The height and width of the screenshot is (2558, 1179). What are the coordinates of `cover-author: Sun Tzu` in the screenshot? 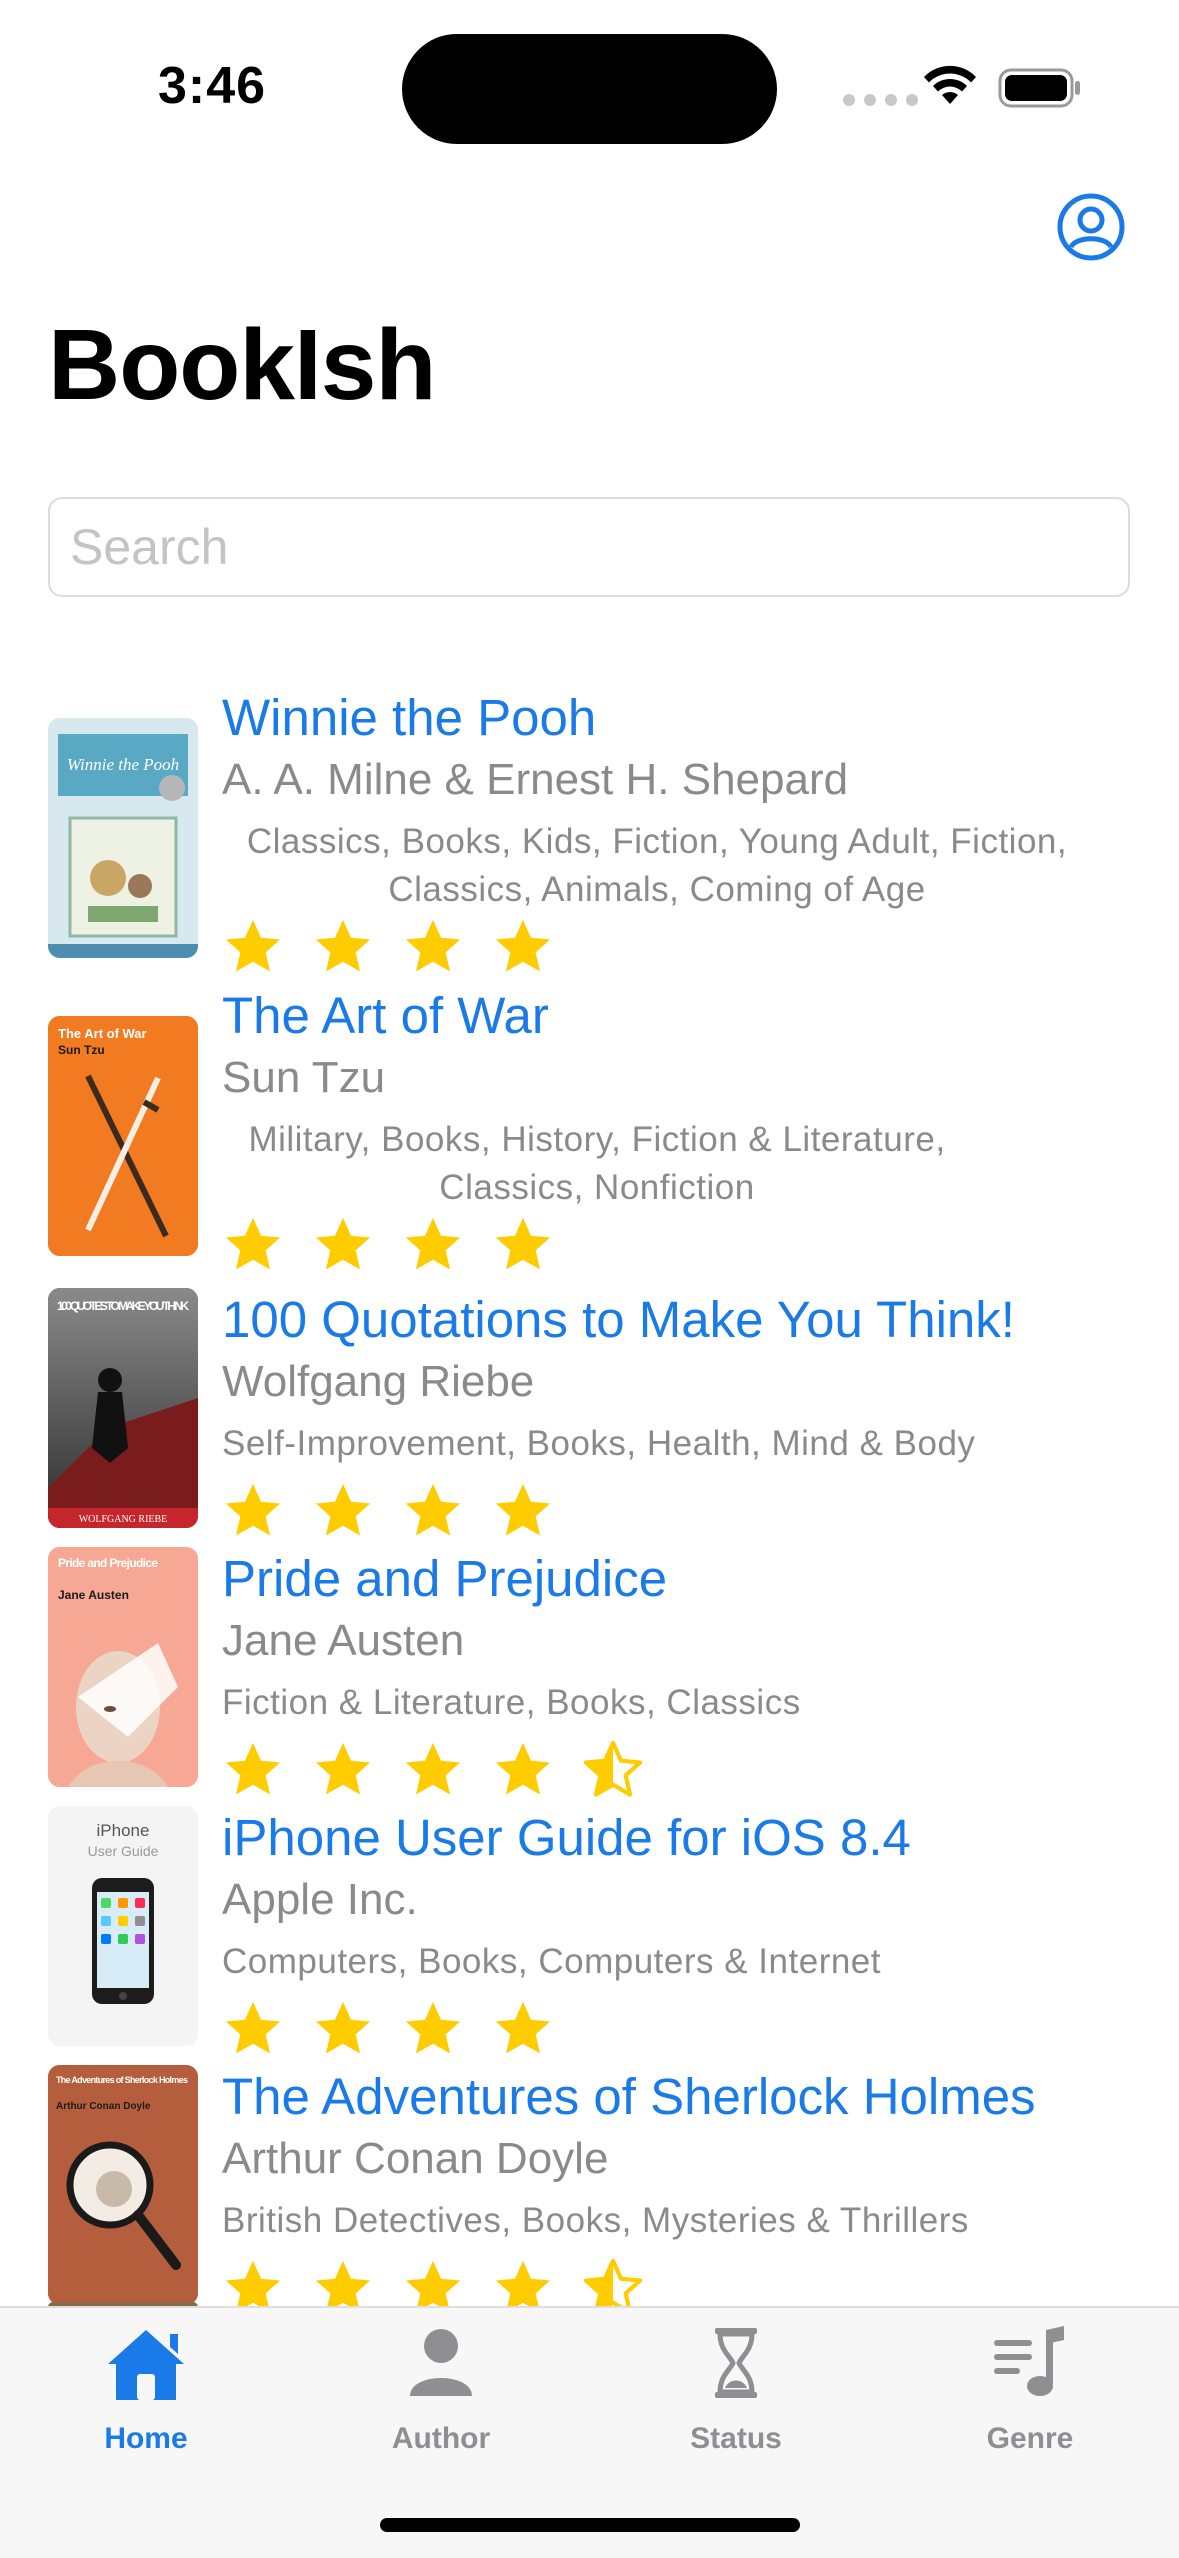 It's located at (81, 1050).